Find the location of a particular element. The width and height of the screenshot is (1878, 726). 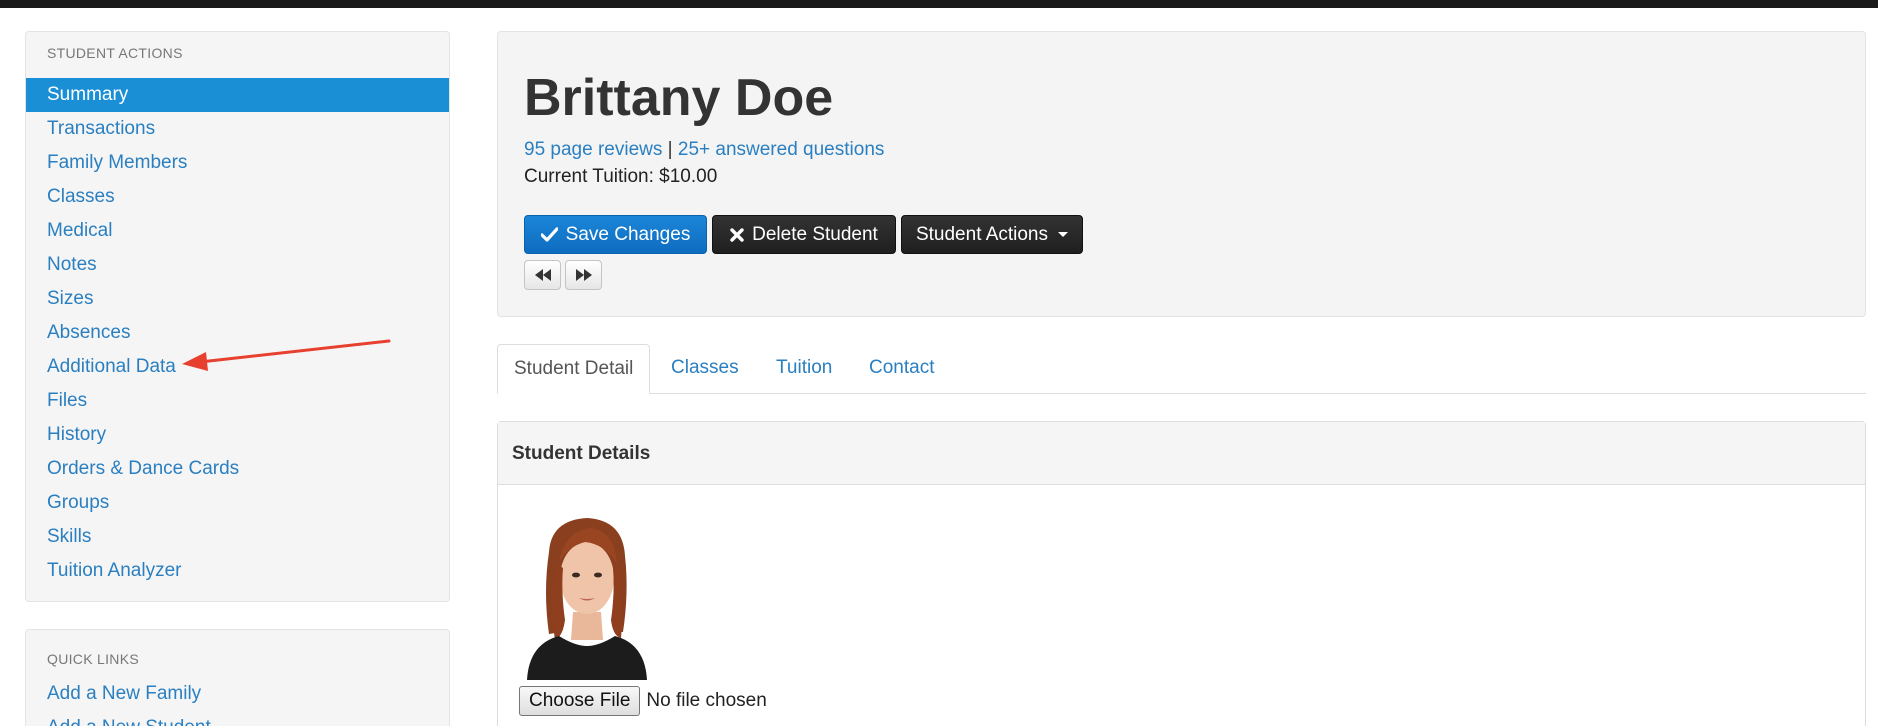

student-meta: 95 page reviews | 25+ answered questions is located at coordinates (704, 150).